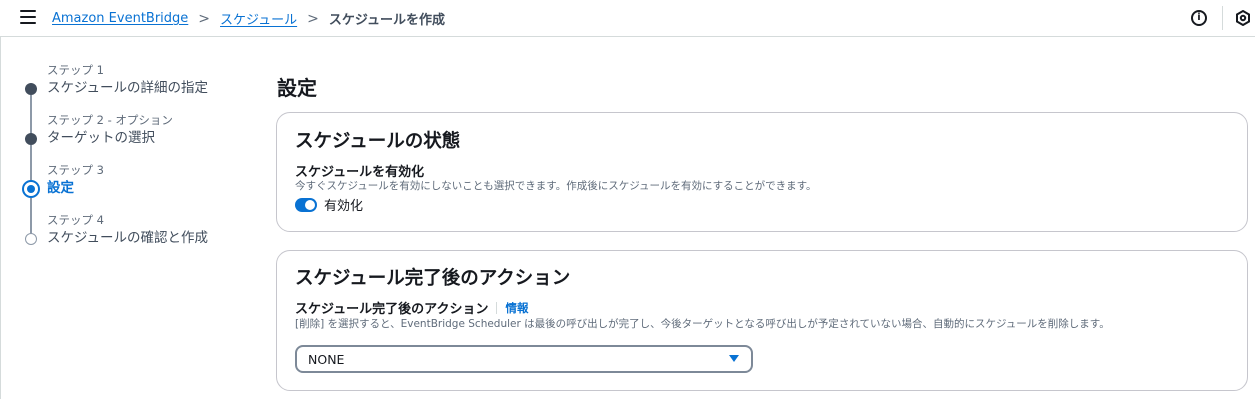 This screenshot has width=1255, height=399. Describe the element at coordinates (1243, 18) in the screenshot. I see `settings-icon` at that location.